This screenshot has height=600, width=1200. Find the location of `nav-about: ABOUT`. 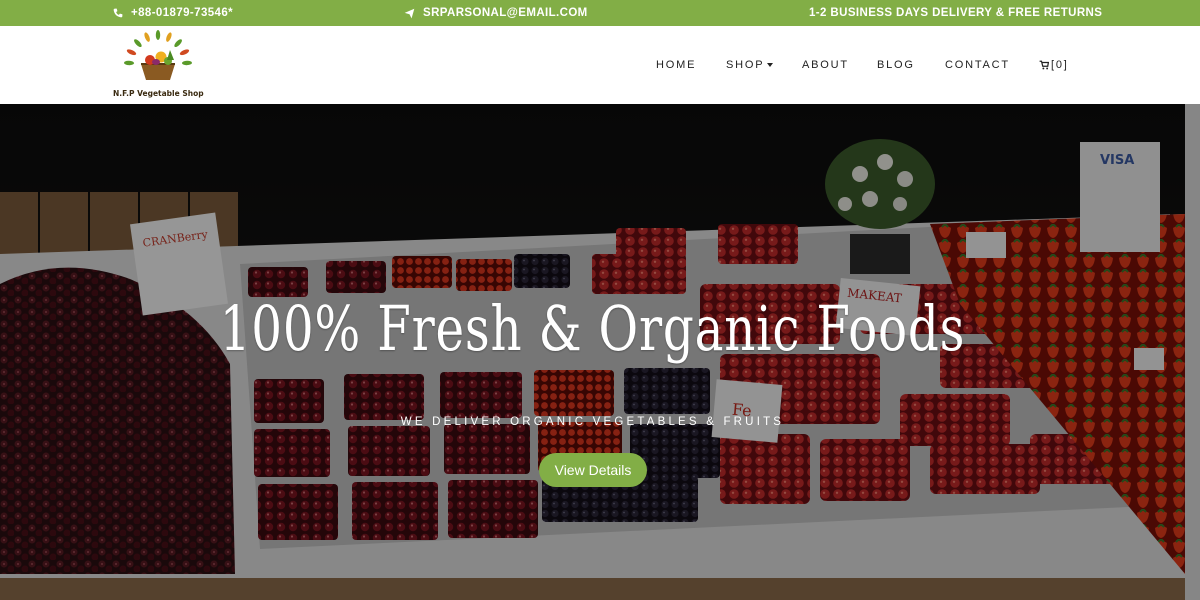

nav-about: ABOUT is located at coordinates (825, 65).